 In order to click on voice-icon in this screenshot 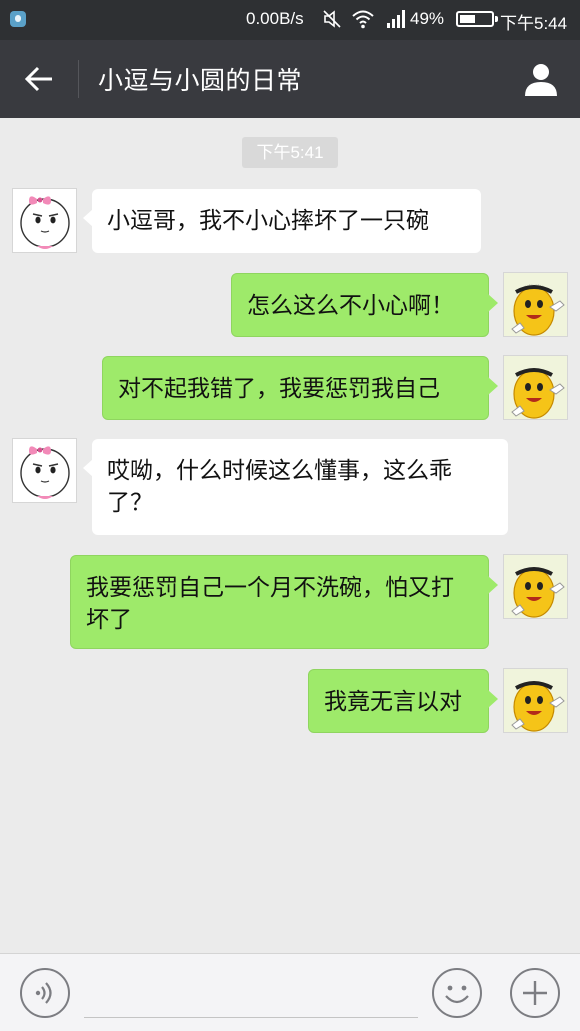, I will do `click(43, 993)`.